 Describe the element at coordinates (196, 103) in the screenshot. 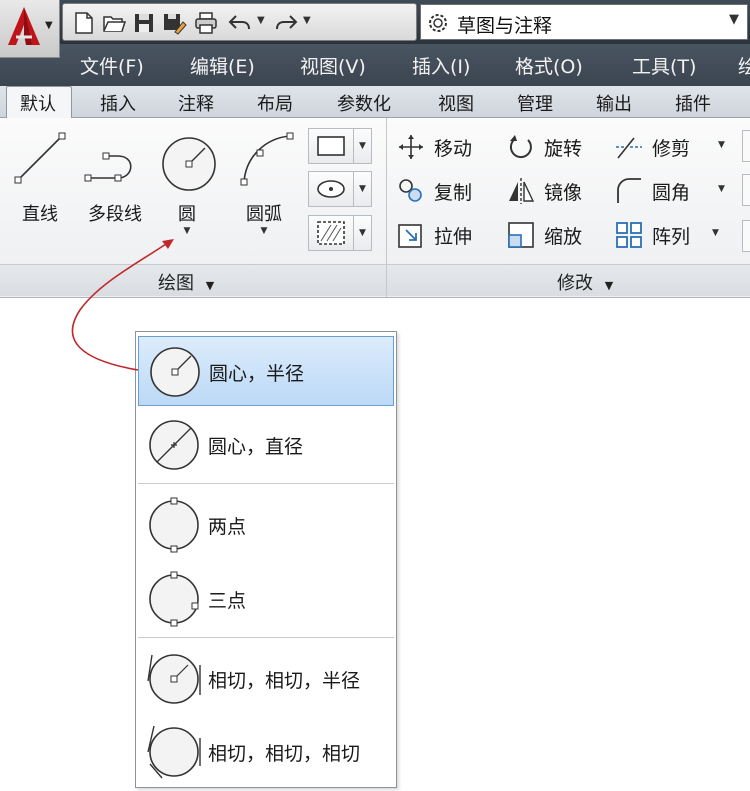

I see `tab-annotate: 注释` at that location.